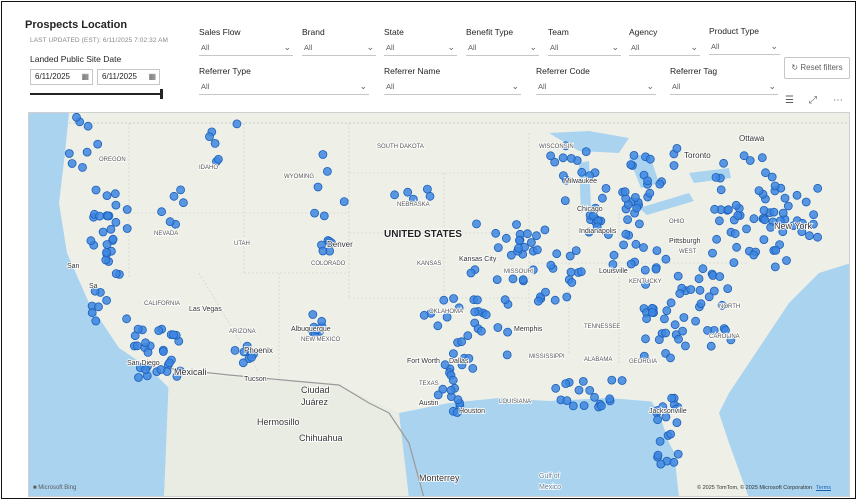 The width and height of the screenshot is (859, 502). Describe the element at coordinates (420, 49) in the screenshot. I see `state-dropdown: All ⌄` at that location.